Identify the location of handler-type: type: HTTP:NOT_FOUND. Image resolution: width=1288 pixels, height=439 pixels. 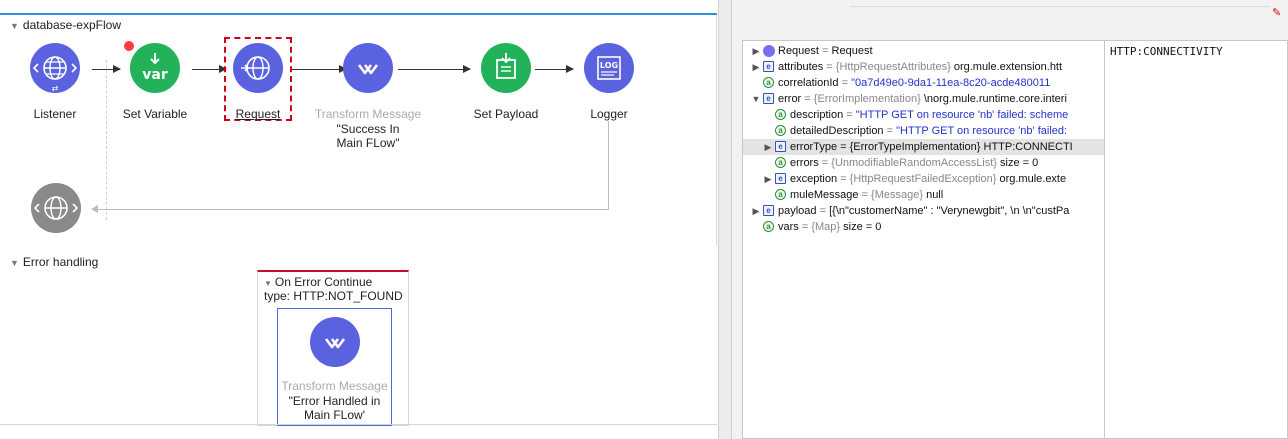
(333, 296).